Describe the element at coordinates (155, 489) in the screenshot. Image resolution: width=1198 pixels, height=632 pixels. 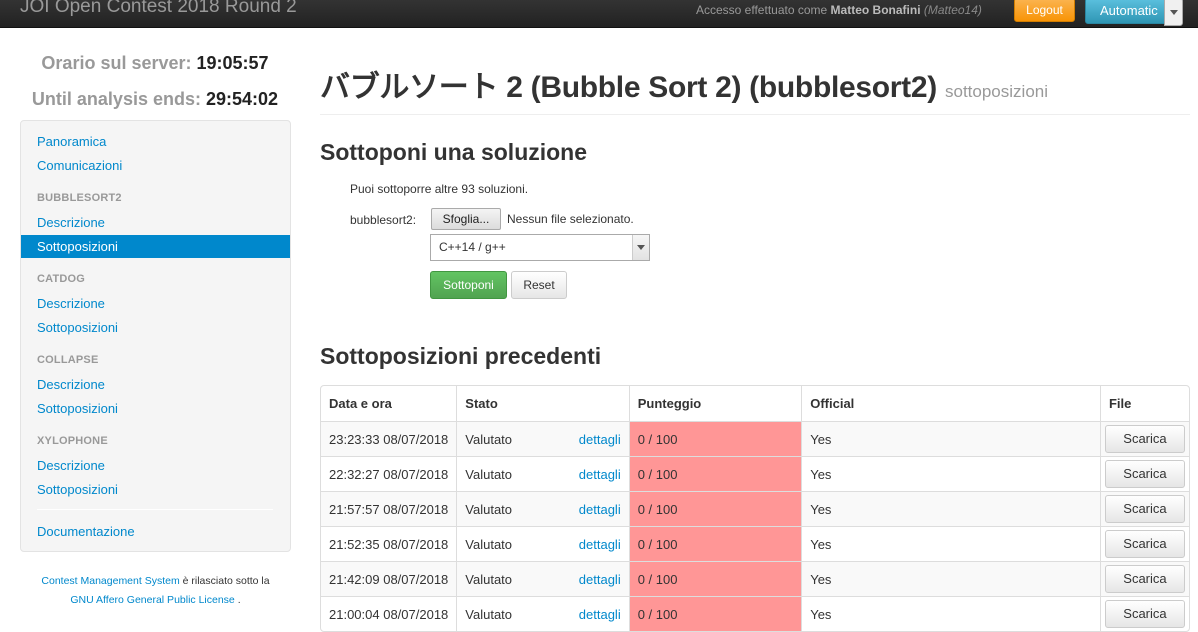
I see `sidebar-item-xylophone-submissions: Sottoposizioni` at that location.